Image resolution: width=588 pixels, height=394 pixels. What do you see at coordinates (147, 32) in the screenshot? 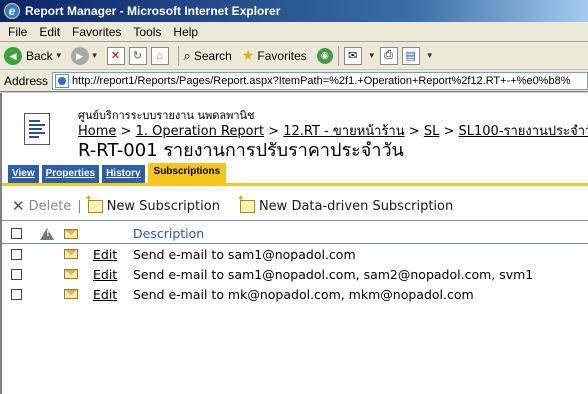
I see `menu-tools: Tools` at bounding box center [147, 32].